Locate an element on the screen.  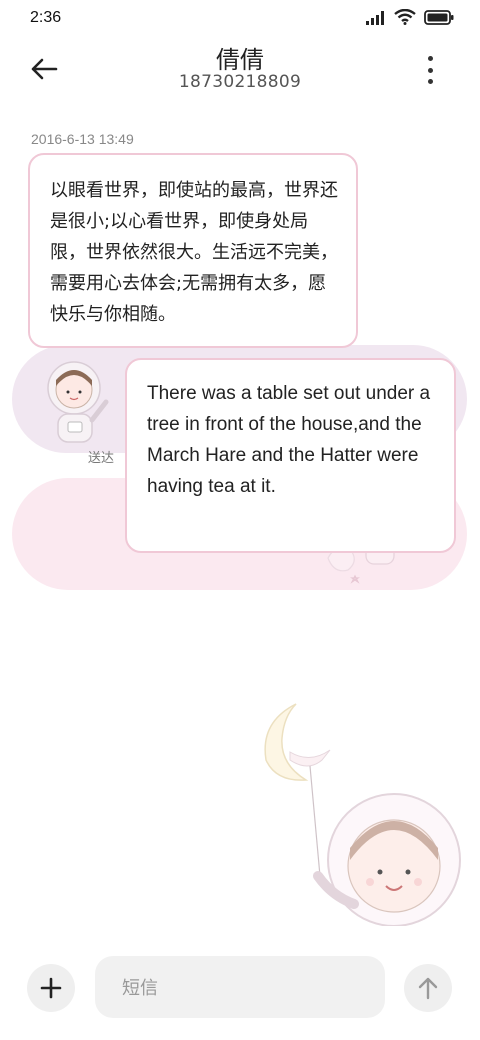
astronaut-illustration is located at coordinates (78, 402).